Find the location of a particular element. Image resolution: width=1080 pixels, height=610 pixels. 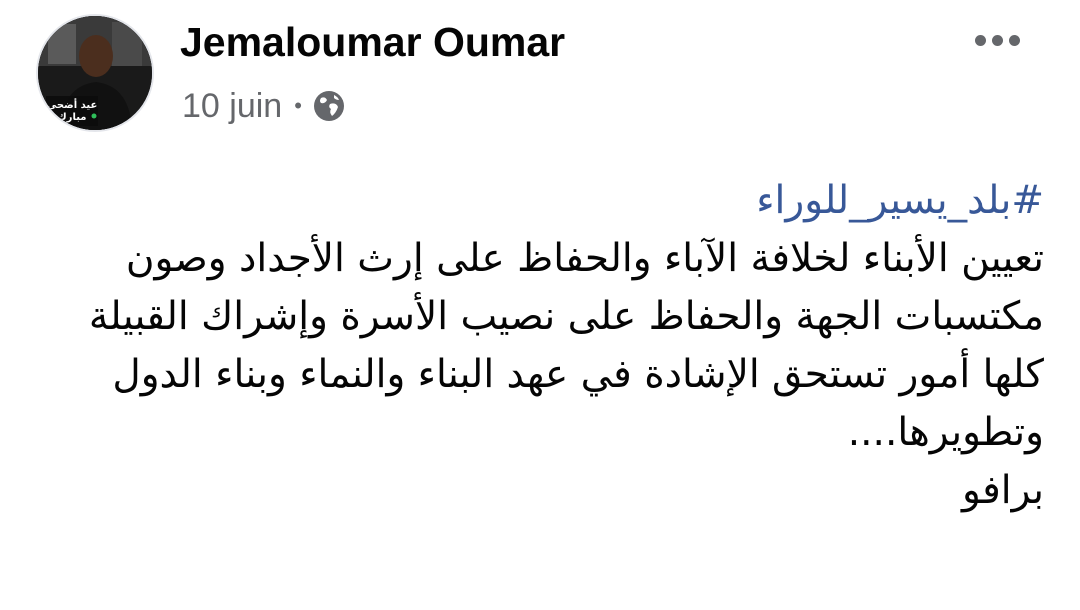

hashtag-link: #بلد_يسير_للوراء is located at coordinates (900, 200).